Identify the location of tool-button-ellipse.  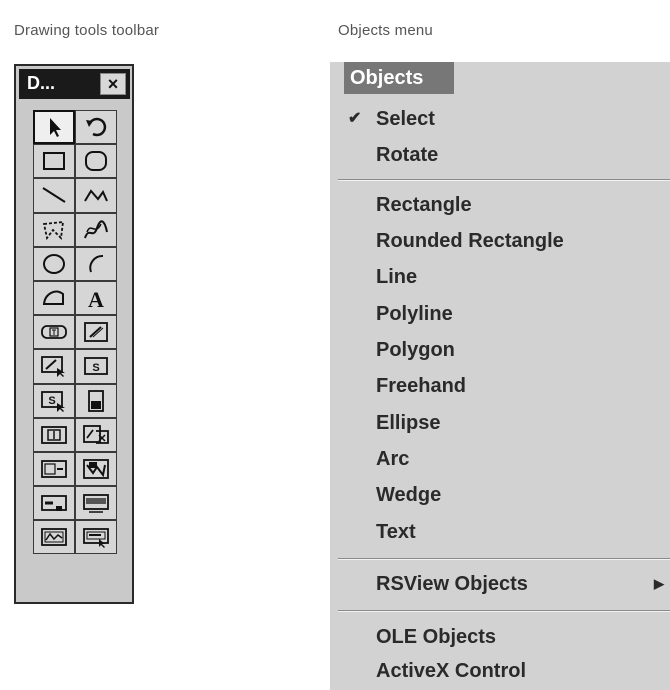
(54, 263).